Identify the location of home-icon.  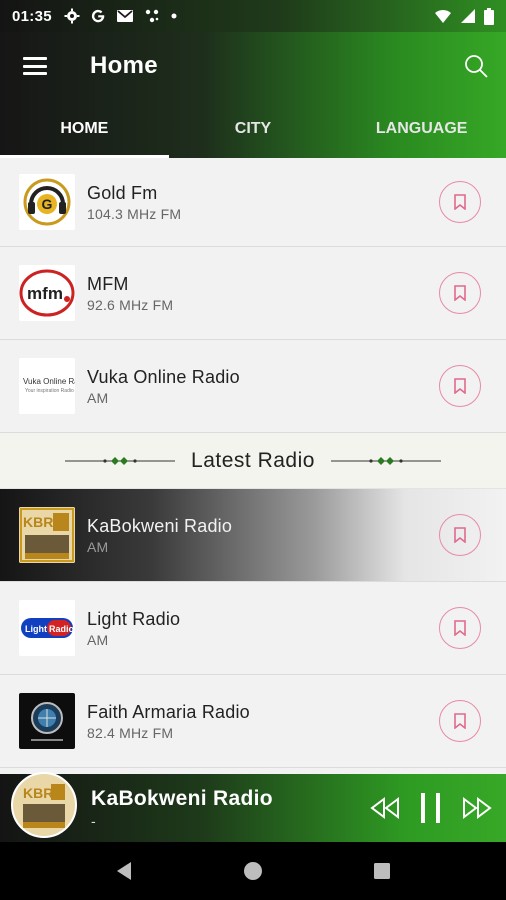
(253, 871).